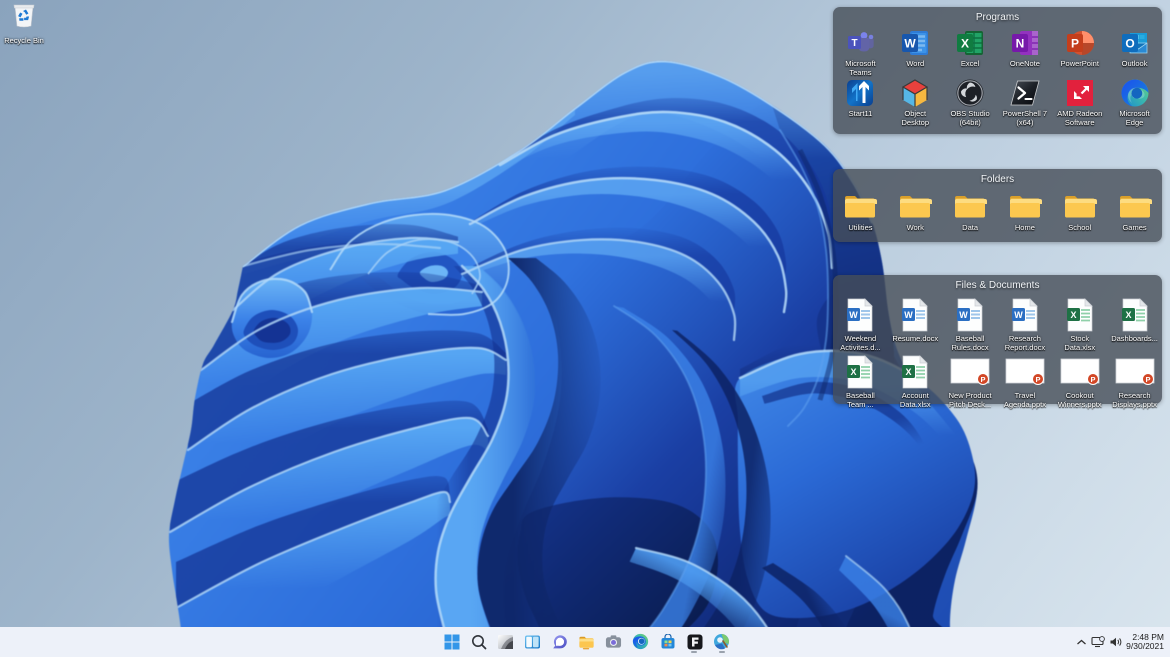 Image resolution: width=1170 pixels, height=657 pixels. I want to click on svg-text: T, so click(855, 43).